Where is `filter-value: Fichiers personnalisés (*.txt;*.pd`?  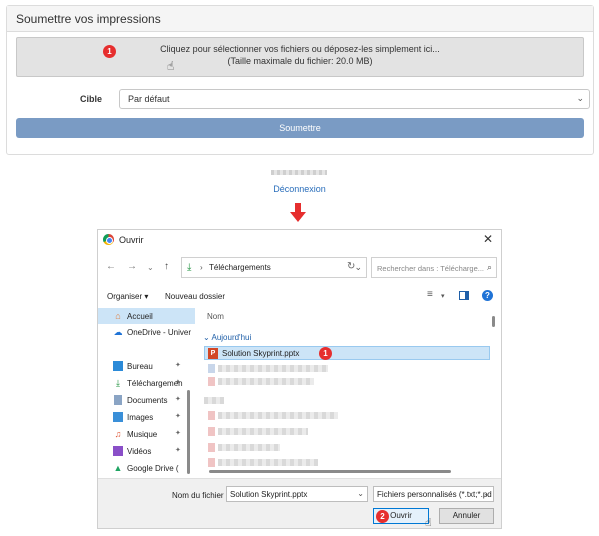
filter-value: Fichiers personnalisés (*.txt;*.pd is located at coordinates (434, 494).